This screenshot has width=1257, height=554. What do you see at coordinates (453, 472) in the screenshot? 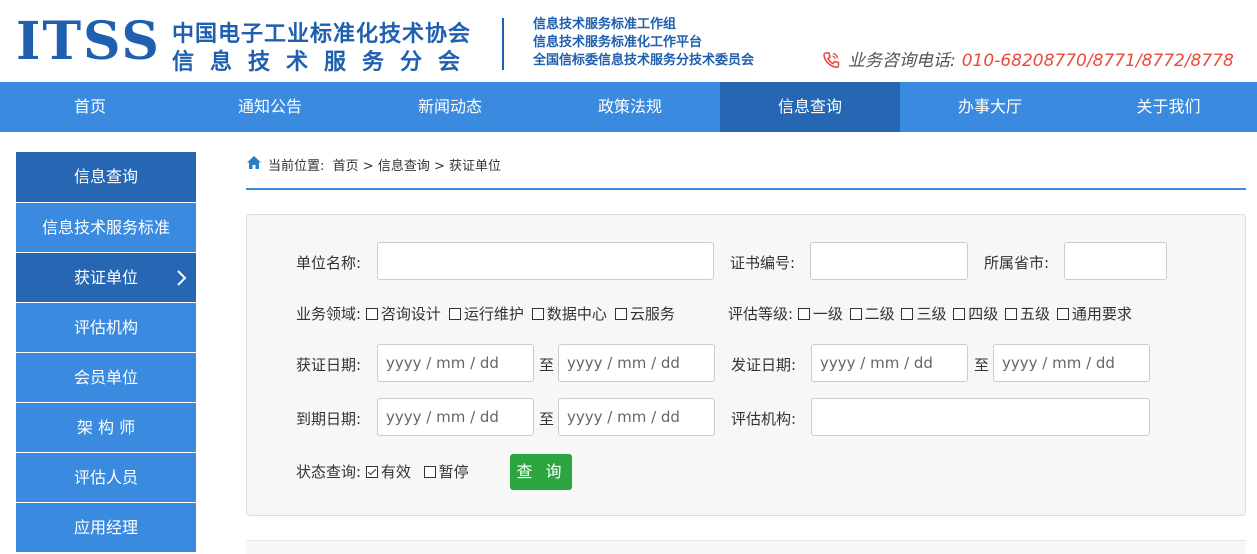
I see `option-label: 暂停` at bounding box center [453, 472].